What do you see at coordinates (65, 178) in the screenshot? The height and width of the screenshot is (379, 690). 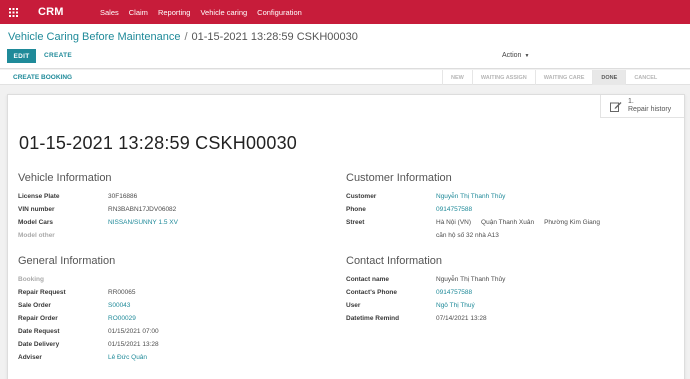 I see `vehicle-information-heading: Vehicle Information` at bounding box center [65, 178].